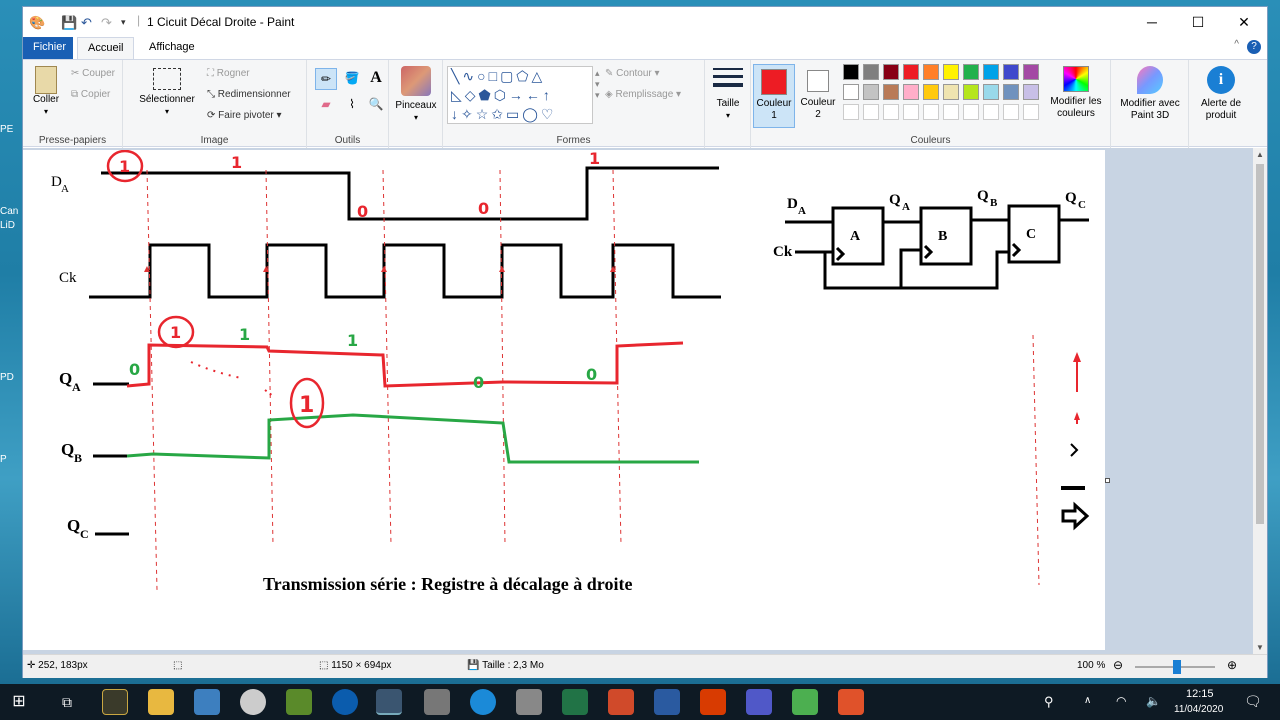 This screenshot has width=1280, height=720. What do you see at coordinates (1260, 647) in the screenshot?
I see `scroll-down-icon: ▼` at bounding box center [1260, 647].